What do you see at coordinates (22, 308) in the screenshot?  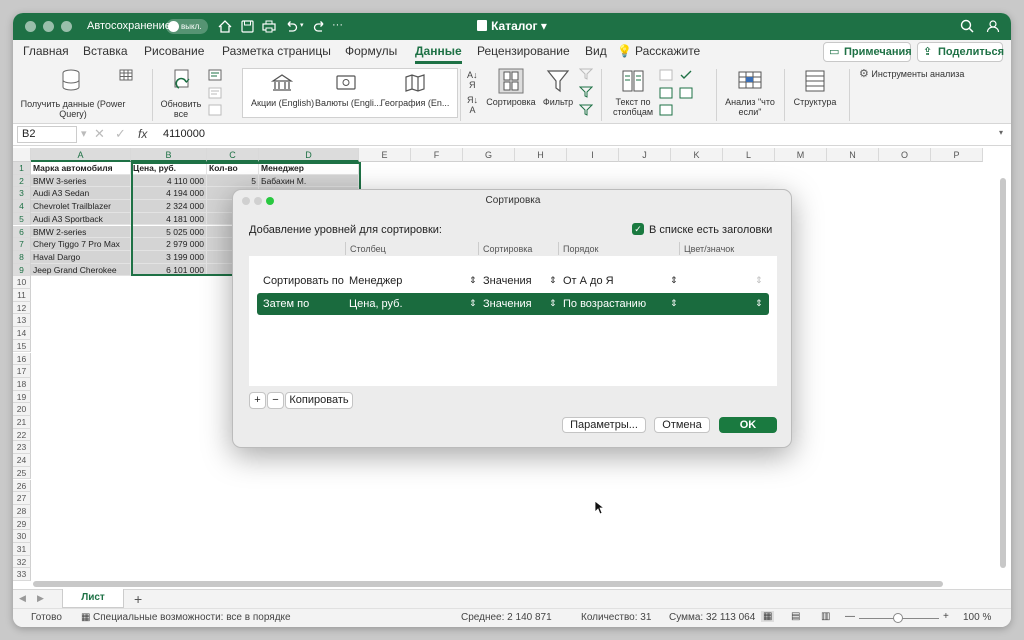 I see `row-header: 12` at bounding box center [22, 308].